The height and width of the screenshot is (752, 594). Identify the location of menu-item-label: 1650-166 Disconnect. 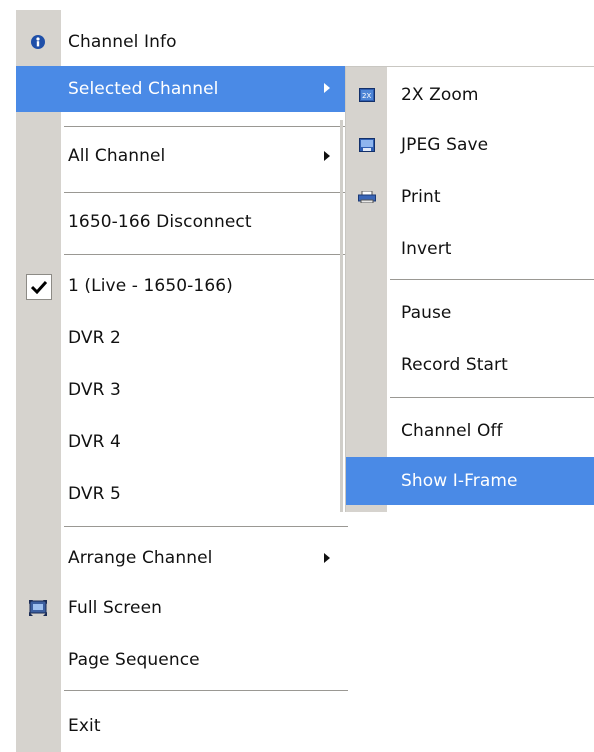
(160, 222).